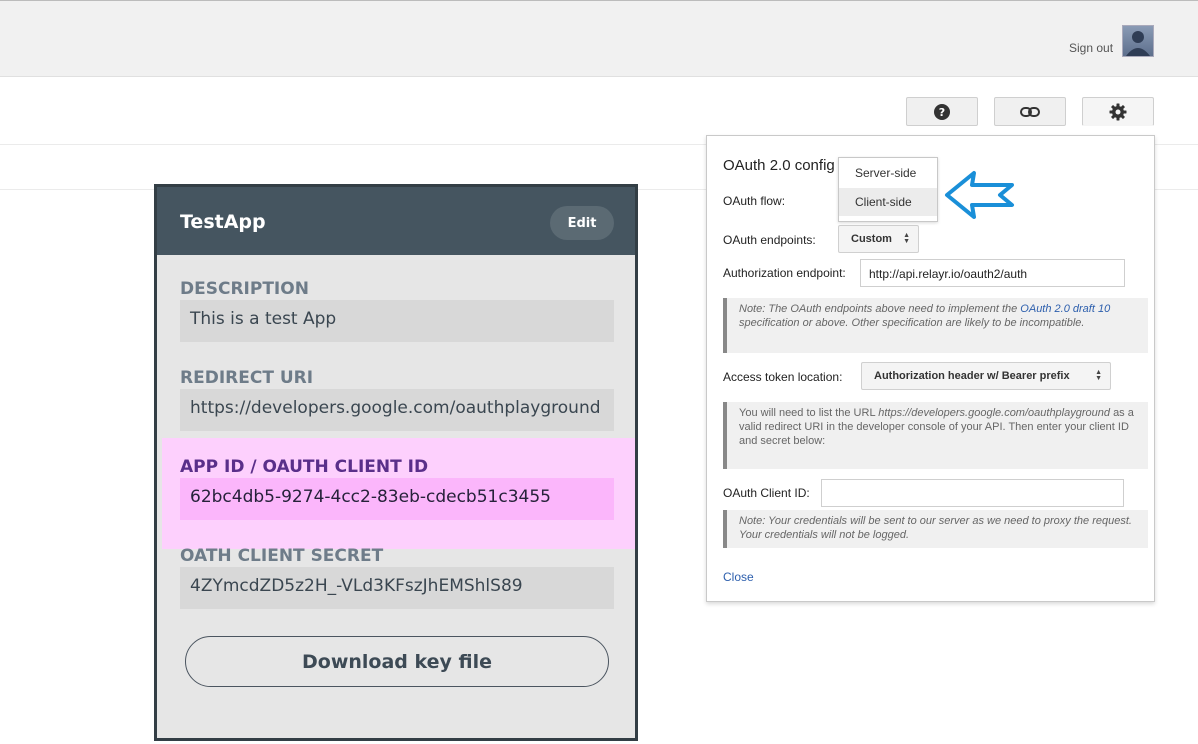 The height and width of the screenshot is (744, 1198). What do you see at coordinates (1138, 41) in the screenshot?
I see `user-avatar-icon` at bounding box center [1138, 41].